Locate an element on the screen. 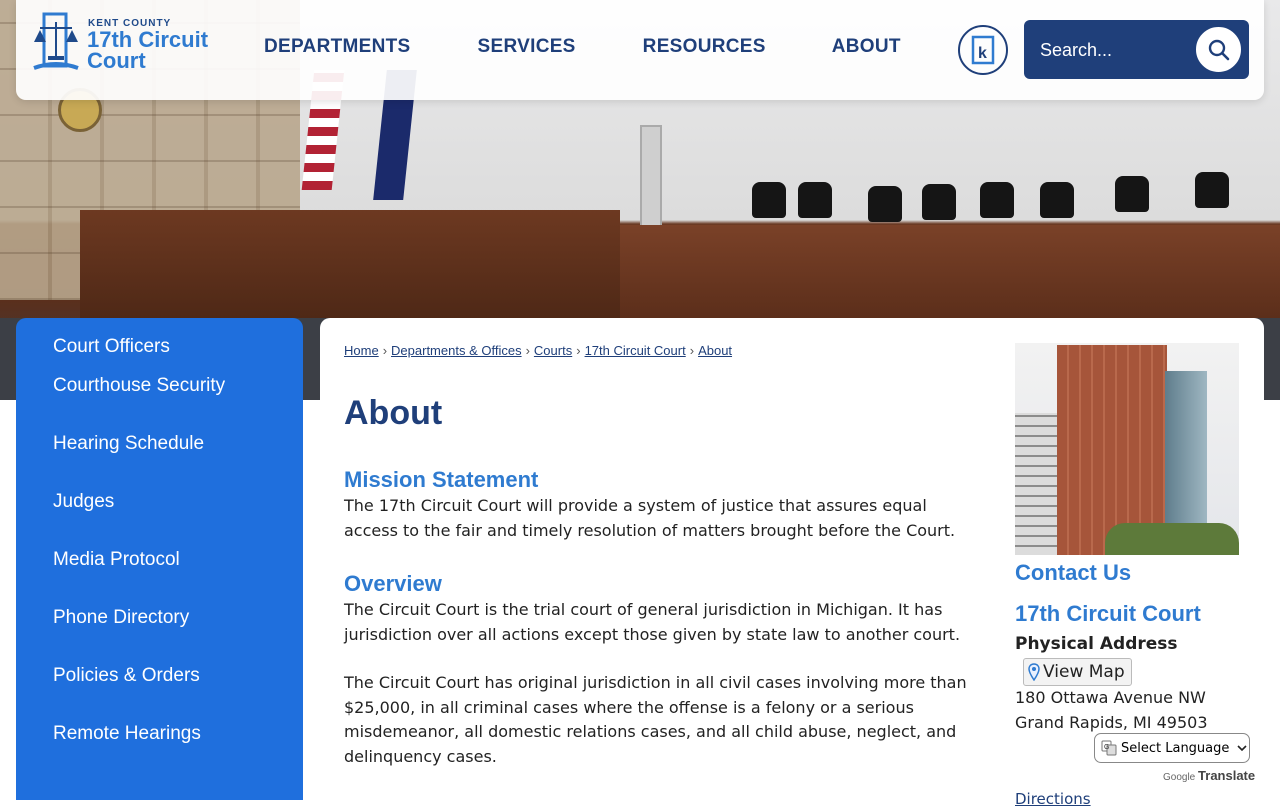  search-button is located at coordinates (1218, 49).